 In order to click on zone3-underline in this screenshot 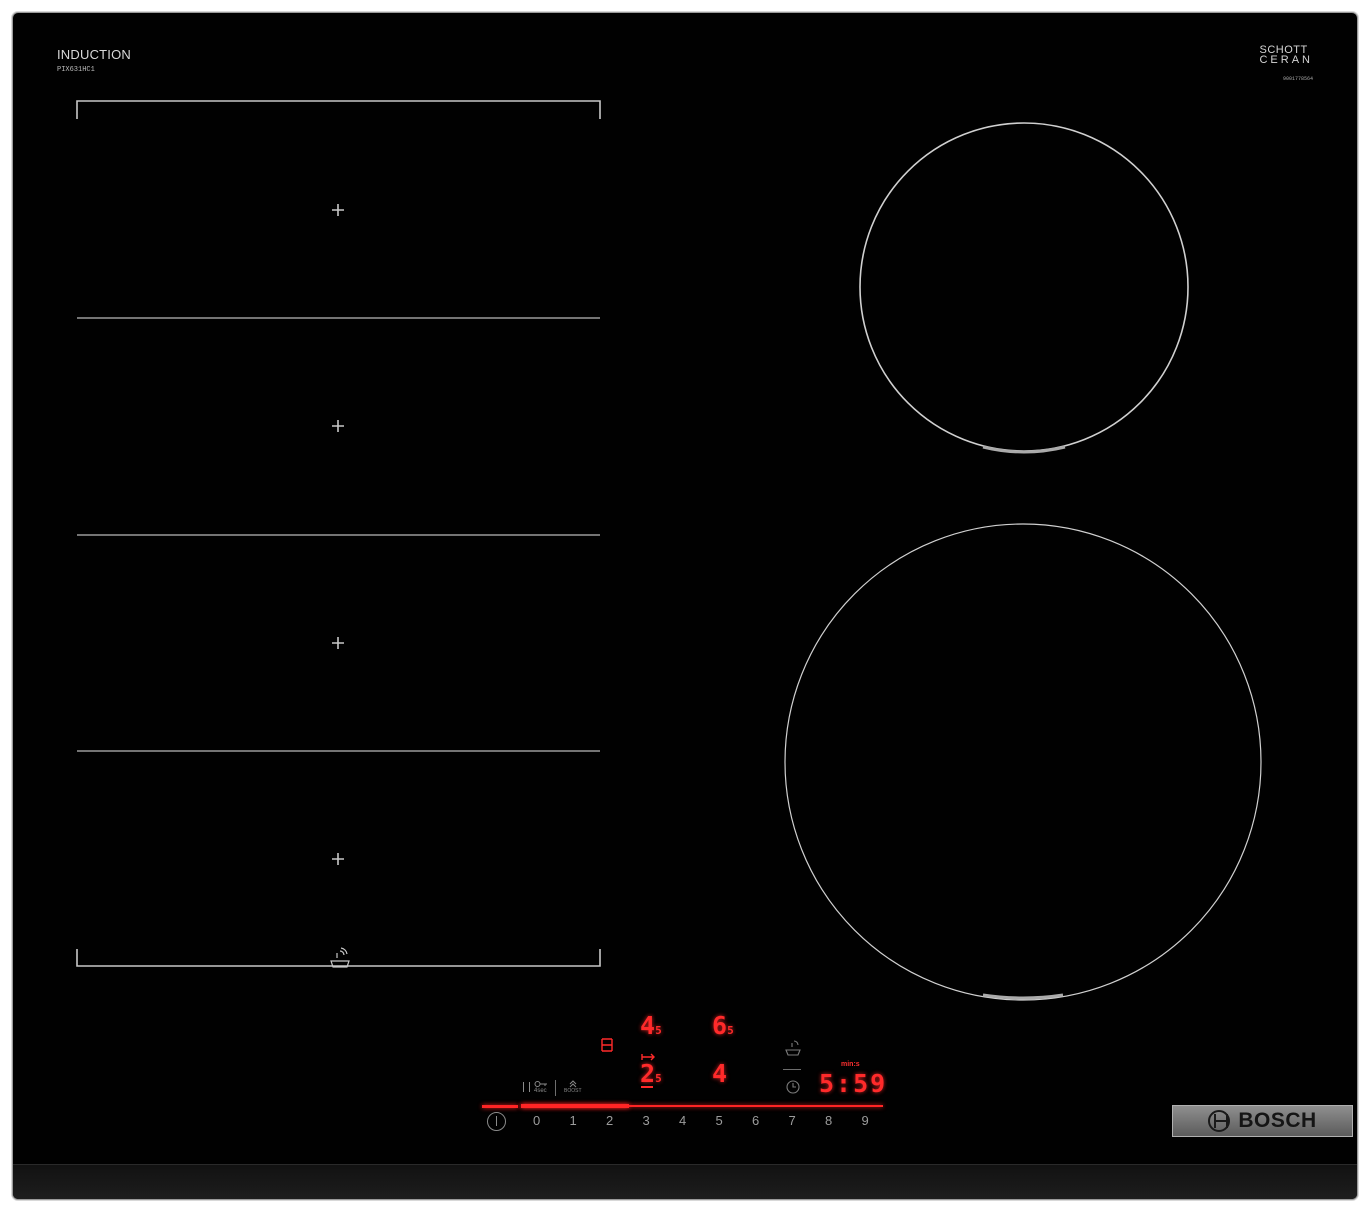, I will do `click(647, 1087)`.